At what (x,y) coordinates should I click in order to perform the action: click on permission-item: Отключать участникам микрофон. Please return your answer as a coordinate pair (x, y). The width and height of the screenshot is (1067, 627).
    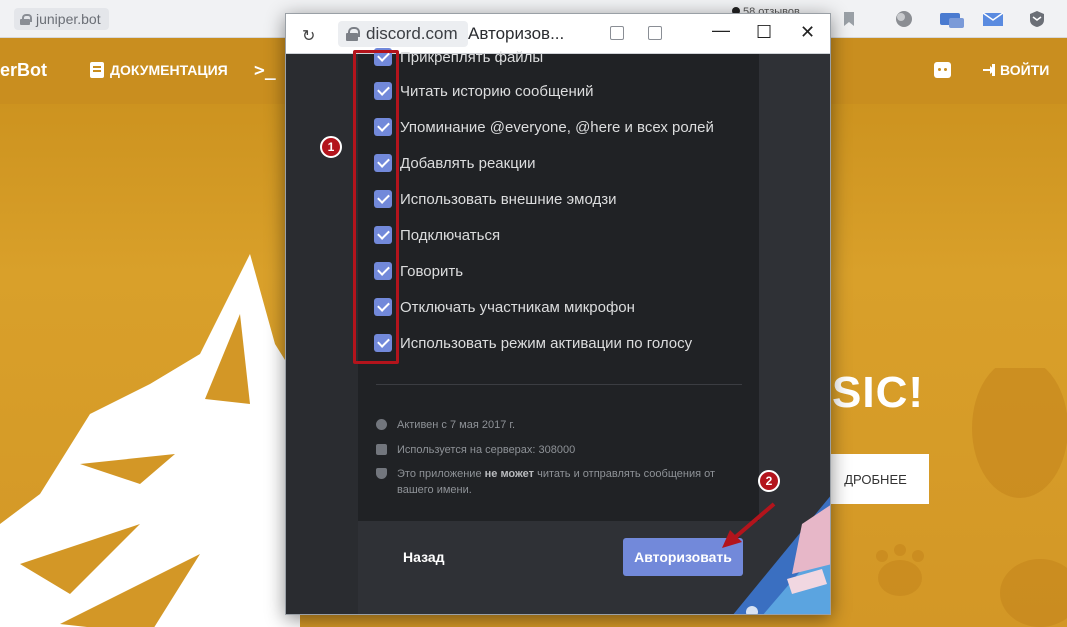
    Looking at the image, I should click on (504, 307).